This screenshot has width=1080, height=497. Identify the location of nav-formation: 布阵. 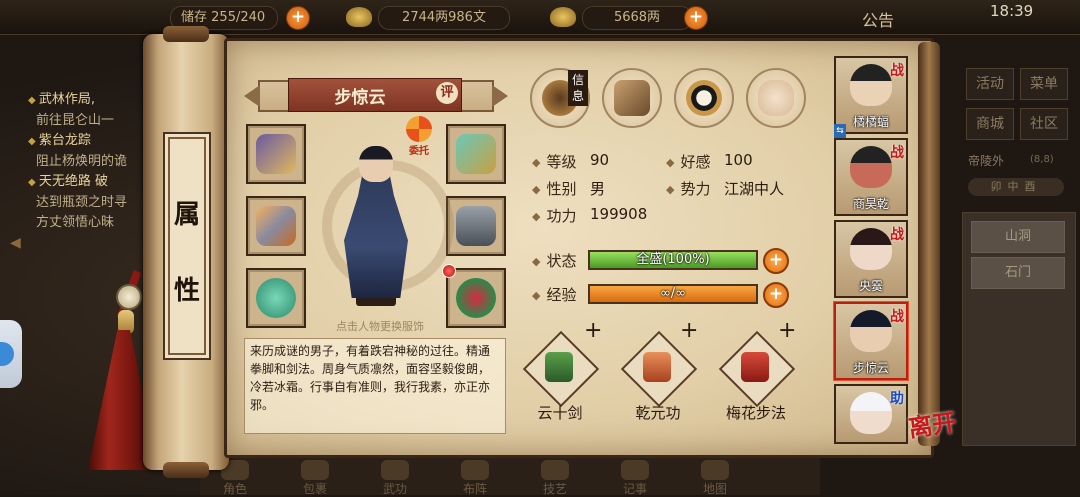
(475, 478).